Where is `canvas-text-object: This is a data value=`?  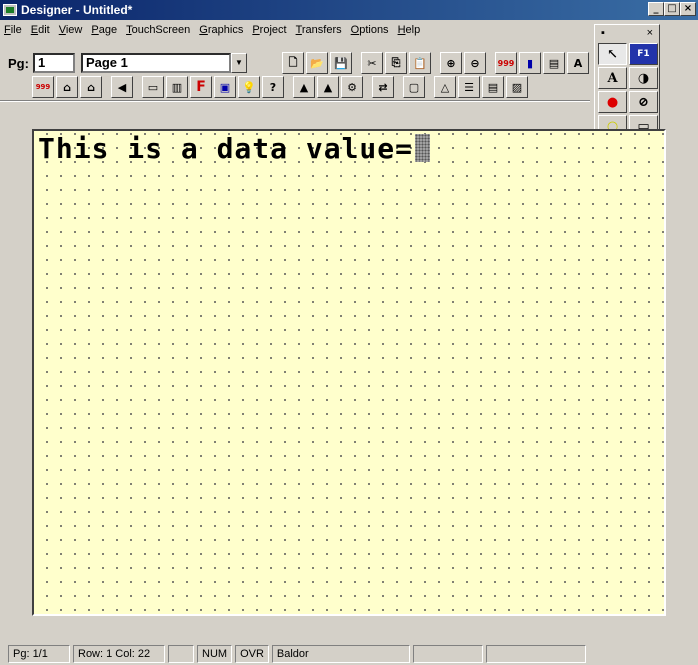 canvas-text-object: This is a data value= is located at coordinates (234, 148).